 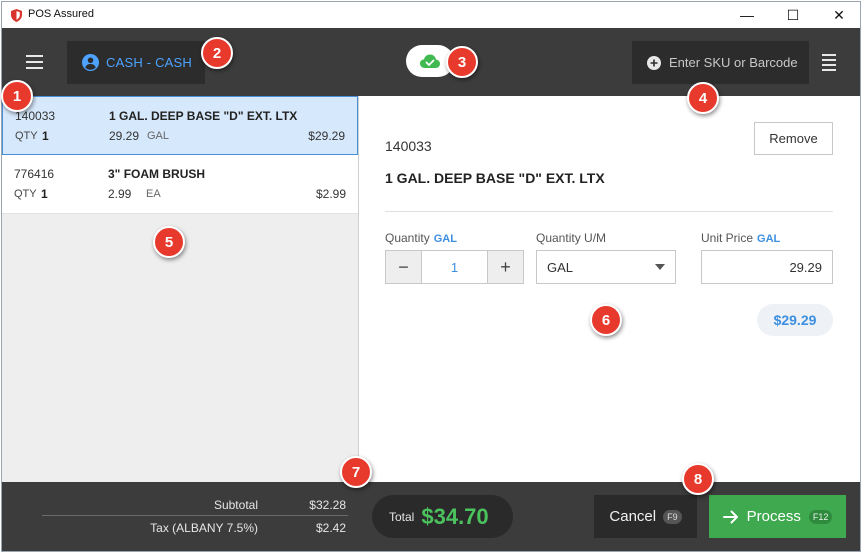 I want to click on callout-marker: 1, so click(x=17, y=96).